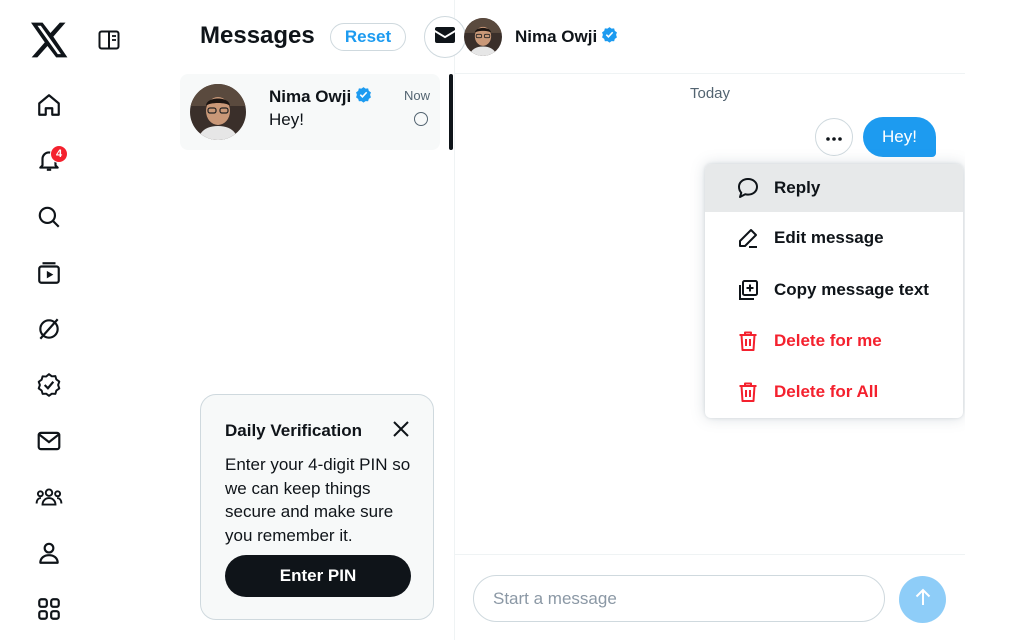 This screenshot has height=640, width=1024. I want to click on conversation-name: Nima Owji, so click(320, 97).